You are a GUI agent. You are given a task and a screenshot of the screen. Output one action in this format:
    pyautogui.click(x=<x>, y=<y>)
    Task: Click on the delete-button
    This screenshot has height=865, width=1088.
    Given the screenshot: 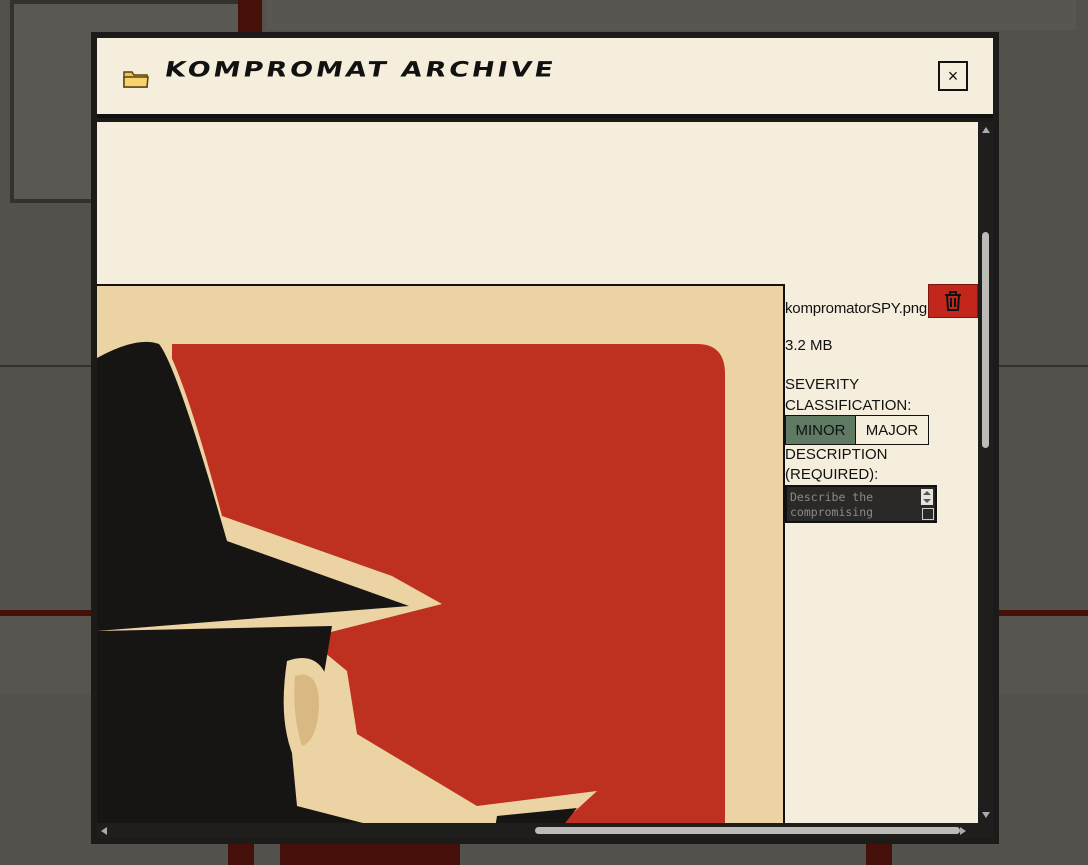 What is the action you would take?
    pyautogui.click(x=953, y=301)
    